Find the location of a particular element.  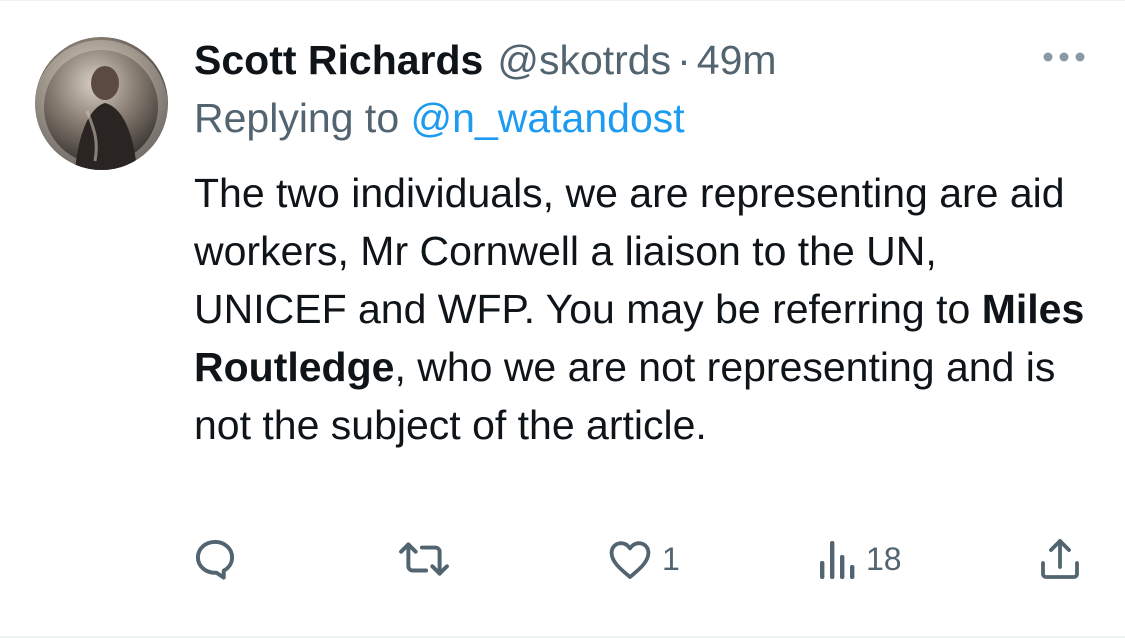

avatar-photo is located at coordinates (101, 105).